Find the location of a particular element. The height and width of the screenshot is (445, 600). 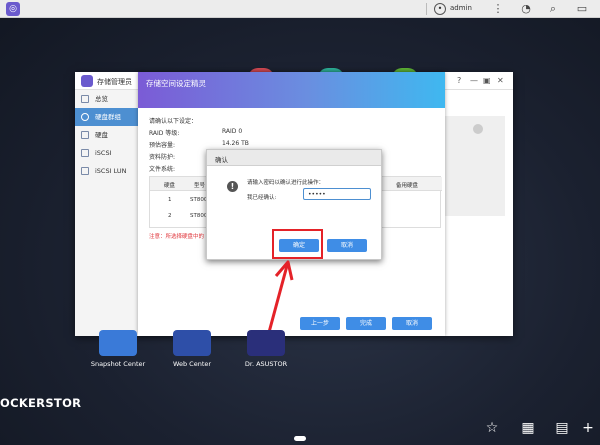

annotation-arrow is located at coordinates (280, 298).